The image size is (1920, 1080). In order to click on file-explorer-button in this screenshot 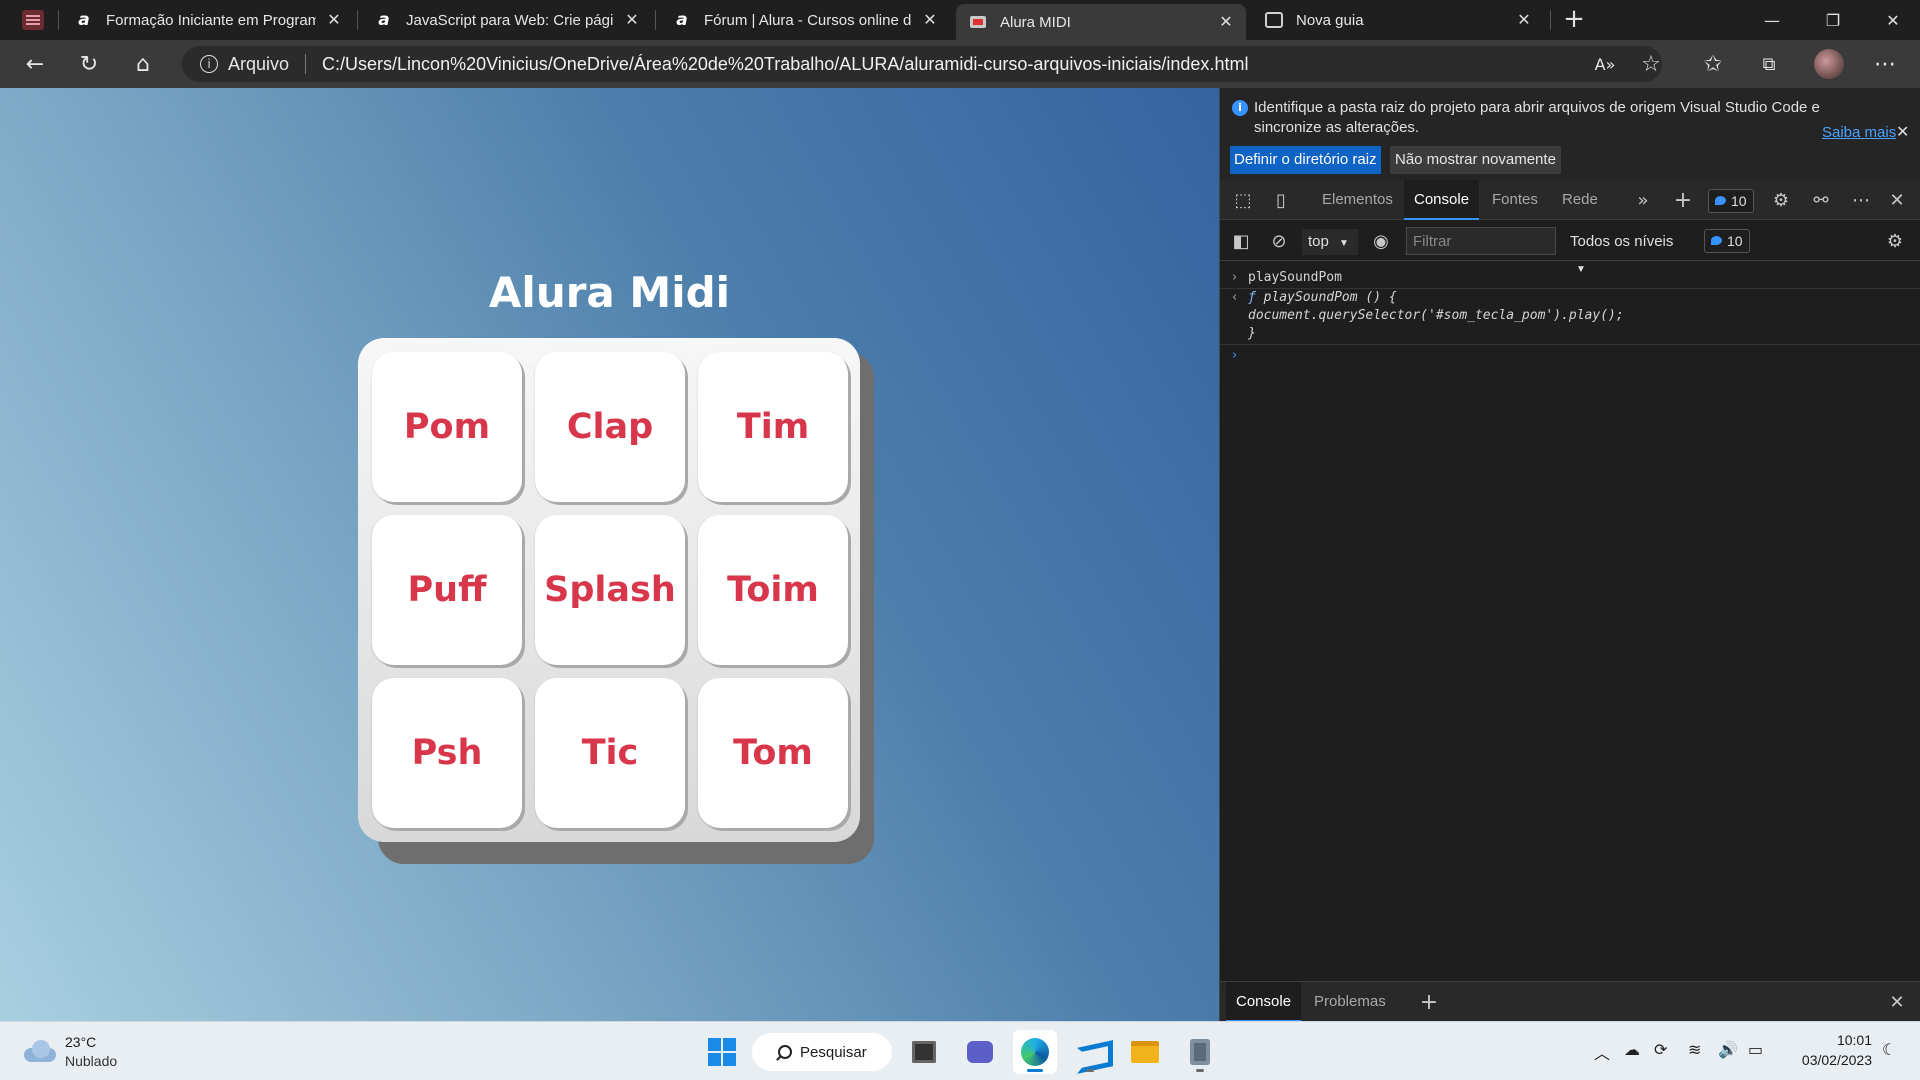, I will do `click(1145, 1052)`.